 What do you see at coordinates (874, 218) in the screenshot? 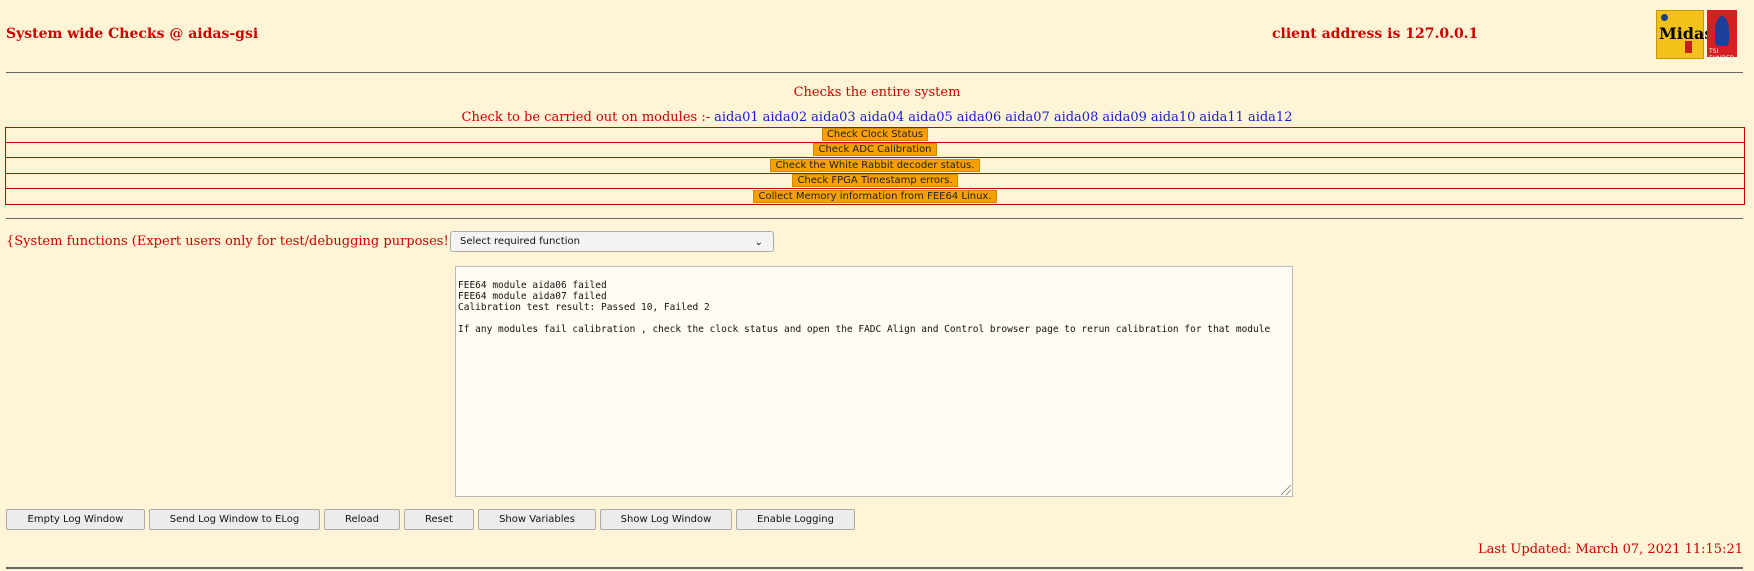
I see `divider-middle` at bounding box center [874, 218].